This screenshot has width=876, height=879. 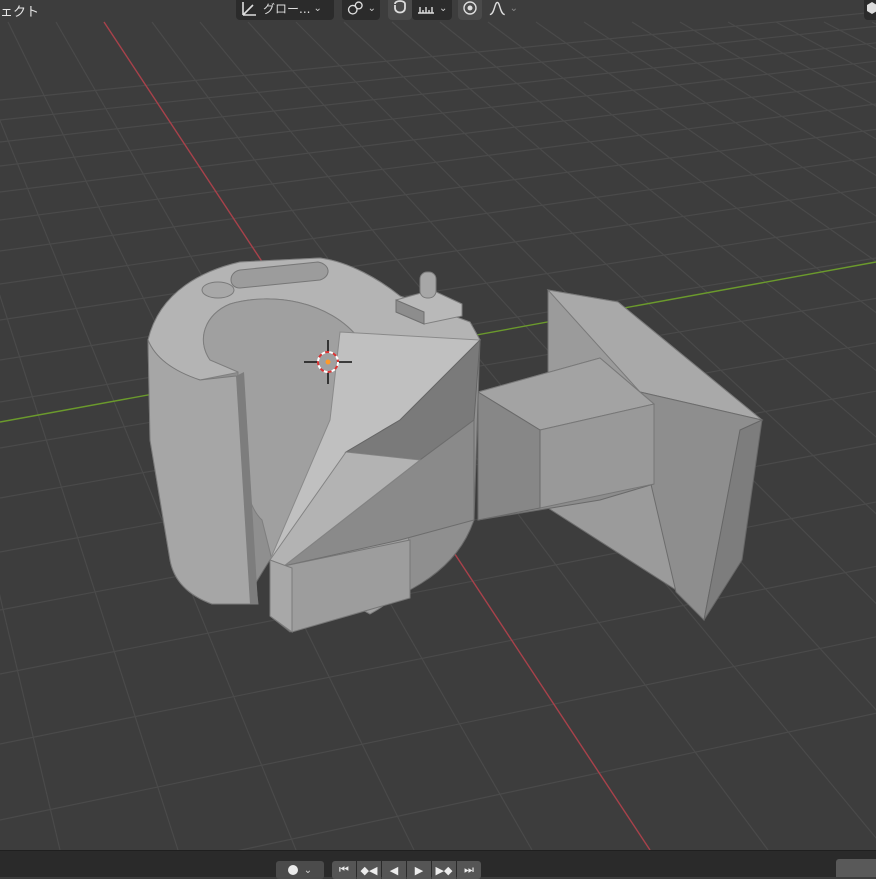 I want to click on proportional-editing-toggle, so click(x=470, y=10).